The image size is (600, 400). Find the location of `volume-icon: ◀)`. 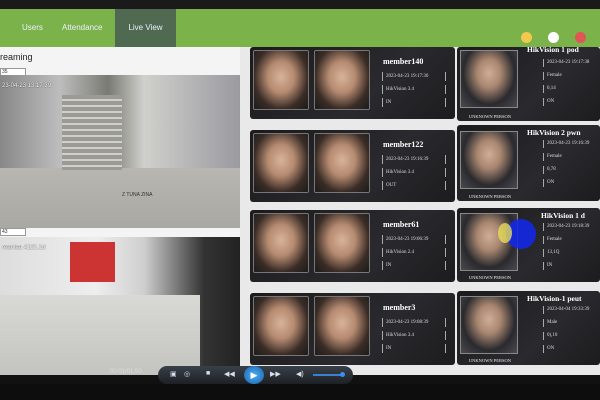

volume-icon: ◀) is located at coordinates (300, 374).